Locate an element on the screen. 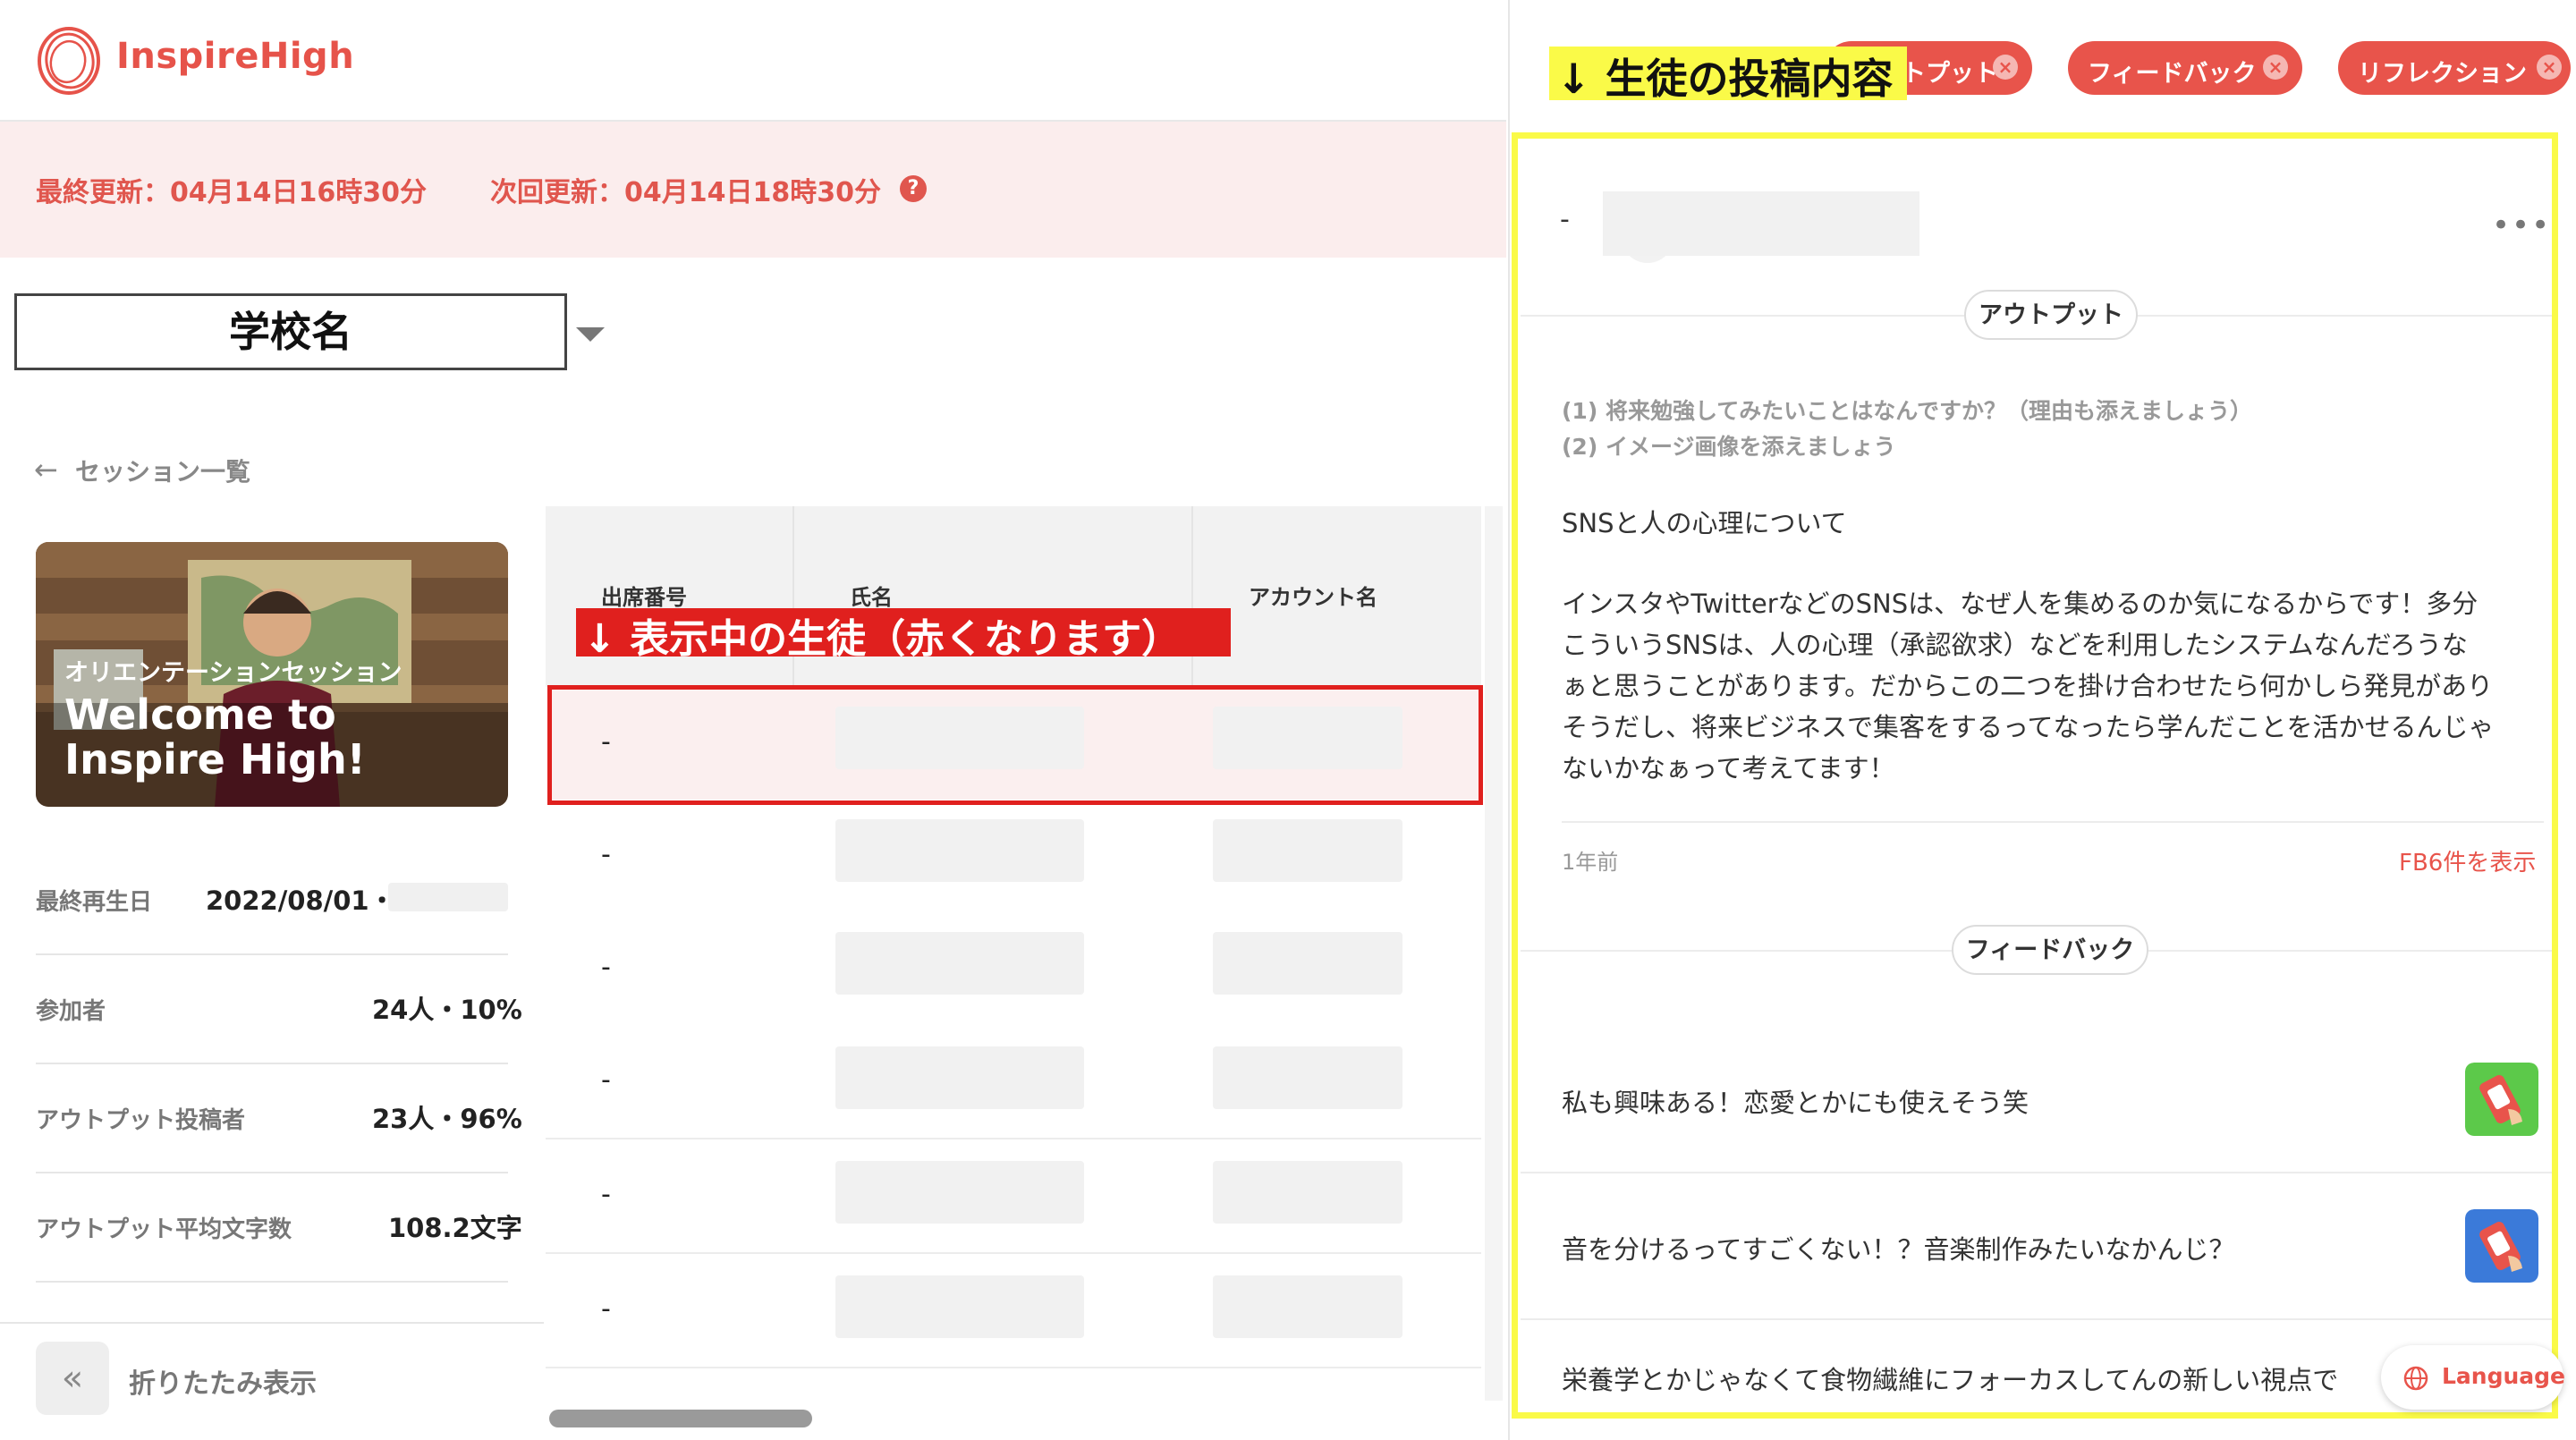 The image size is (2576, 1440). session-subtitle: オリエンテーションセッション is located at coordinates (233, 673).